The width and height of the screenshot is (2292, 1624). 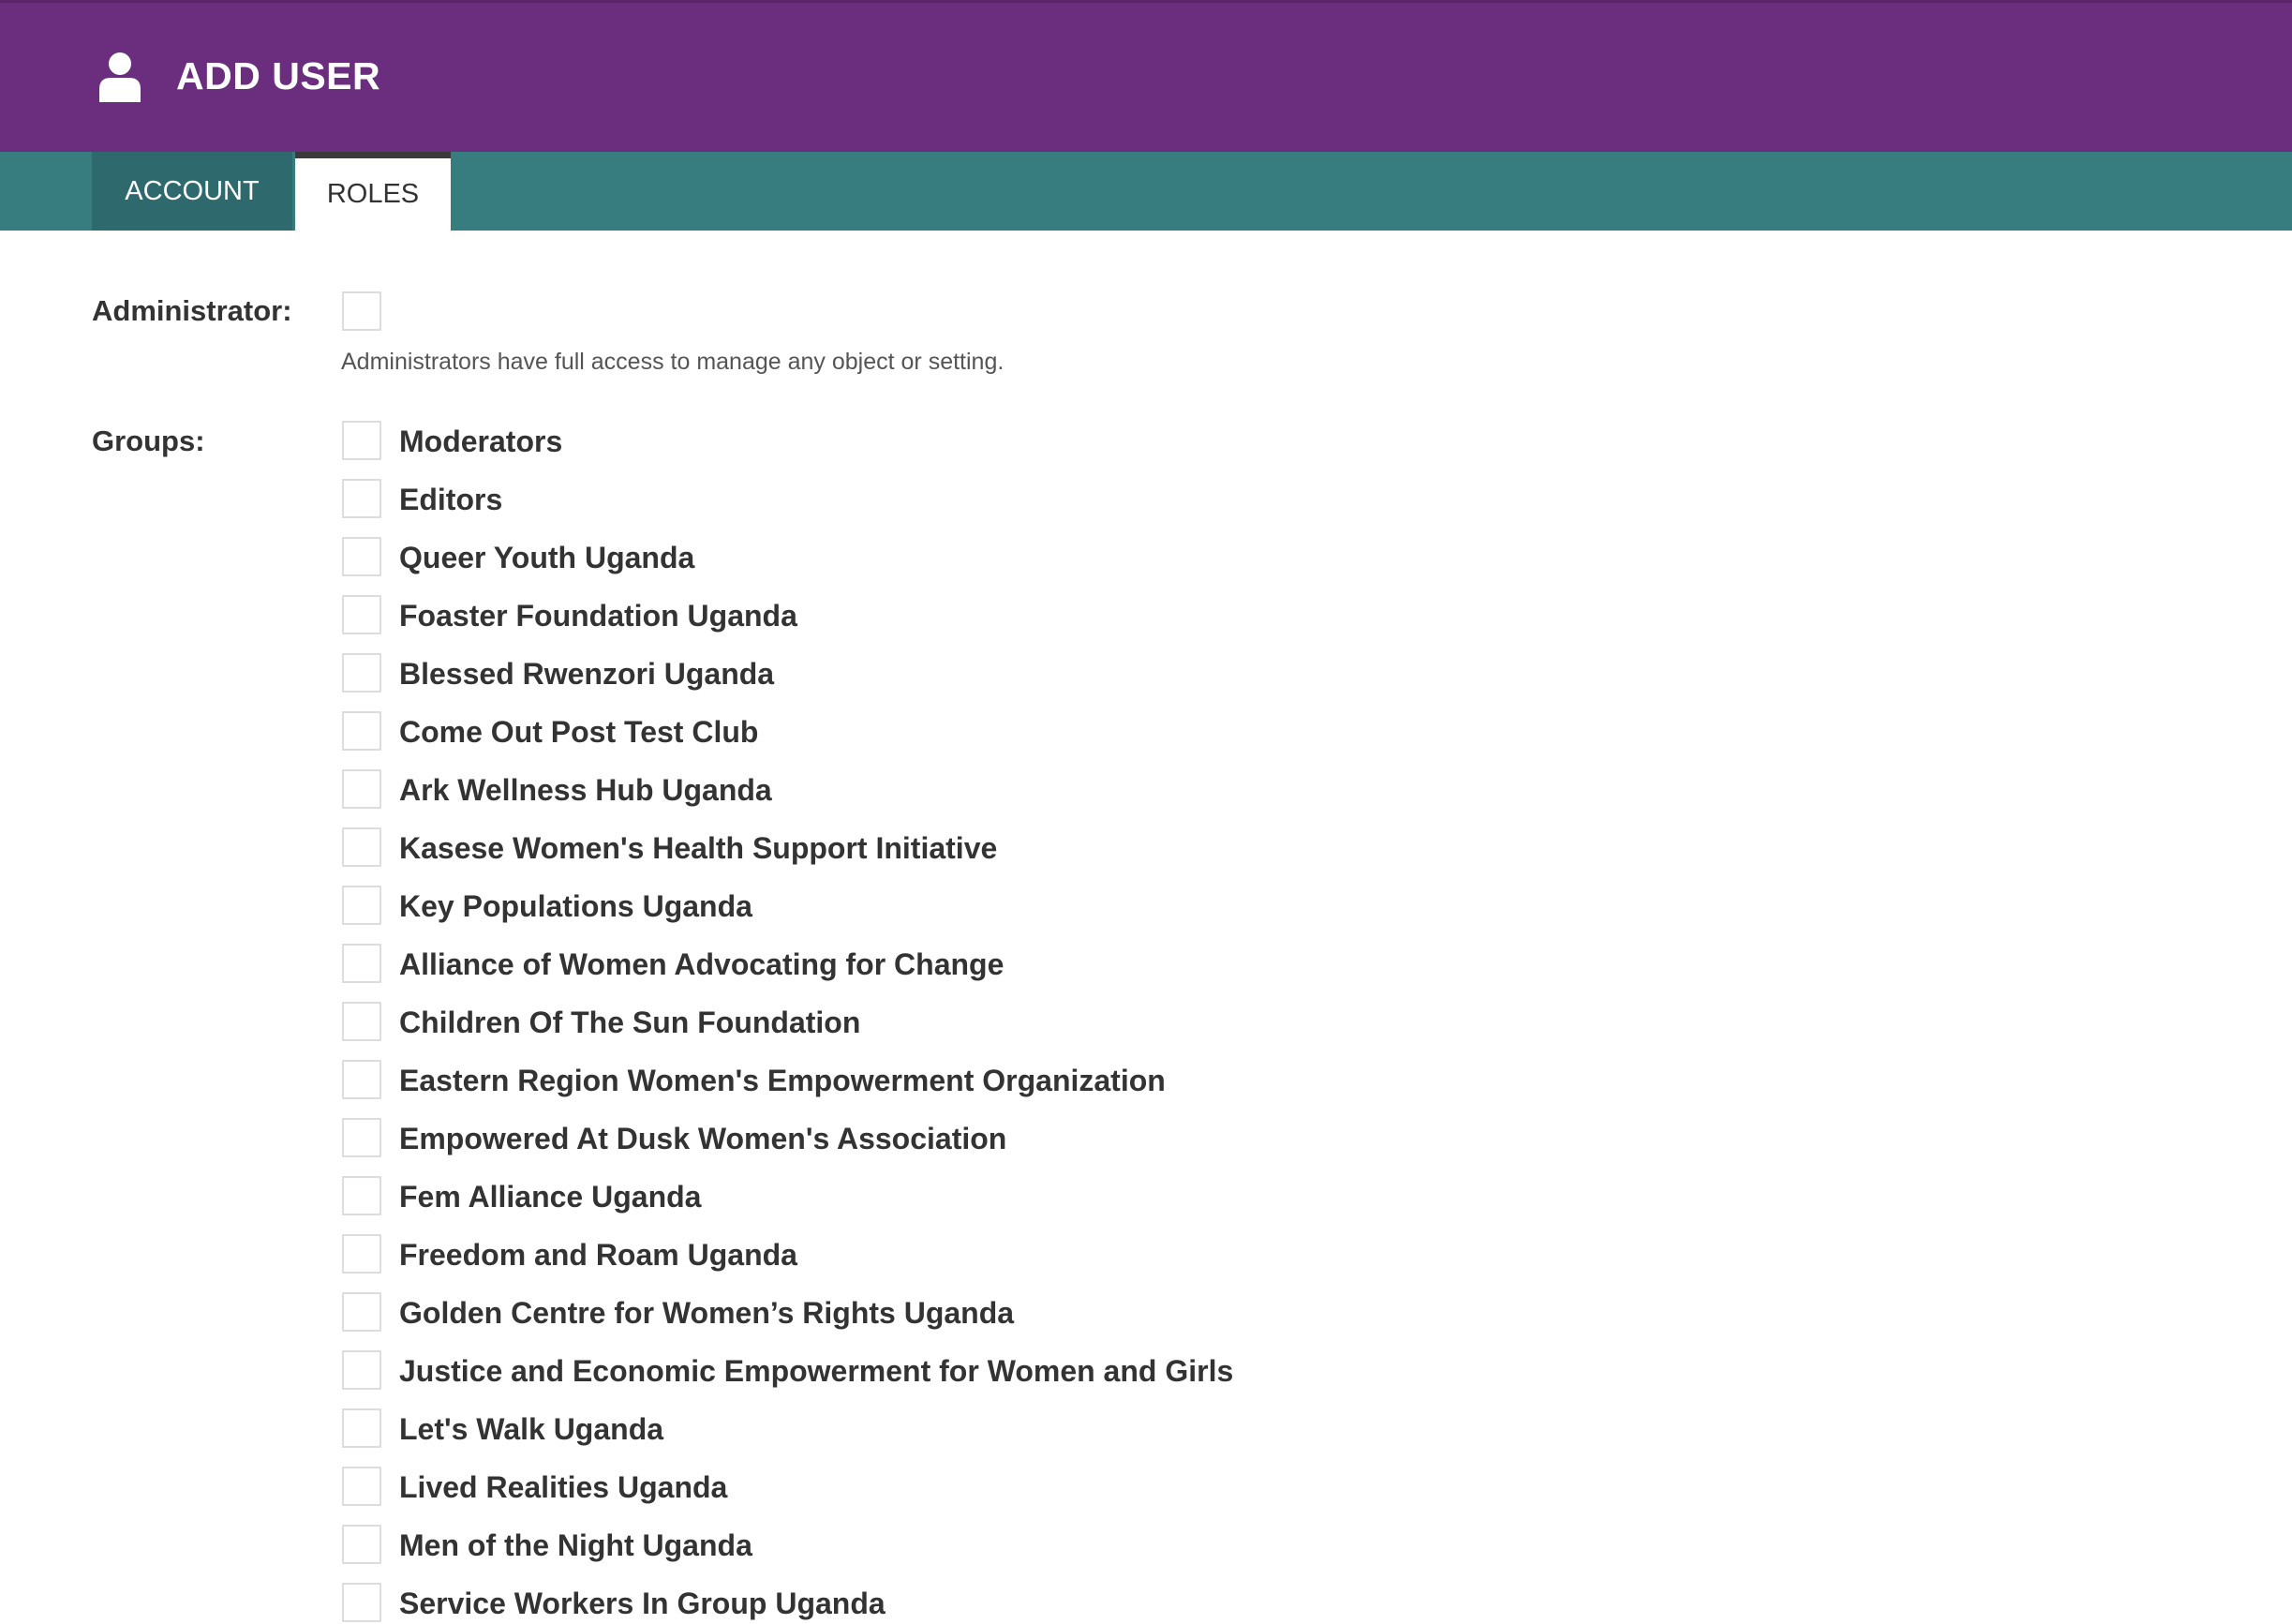 I want to click on group-row: Service Workers In Group Uganda, so click(x=1091, y=1604).